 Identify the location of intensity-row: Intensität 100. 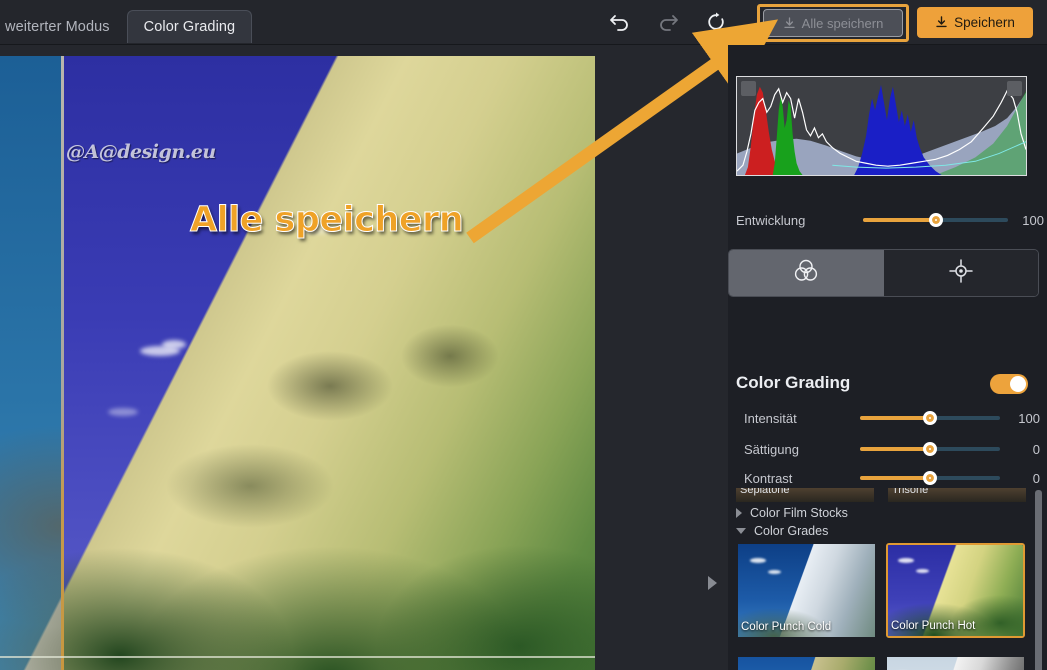
(887, 418).